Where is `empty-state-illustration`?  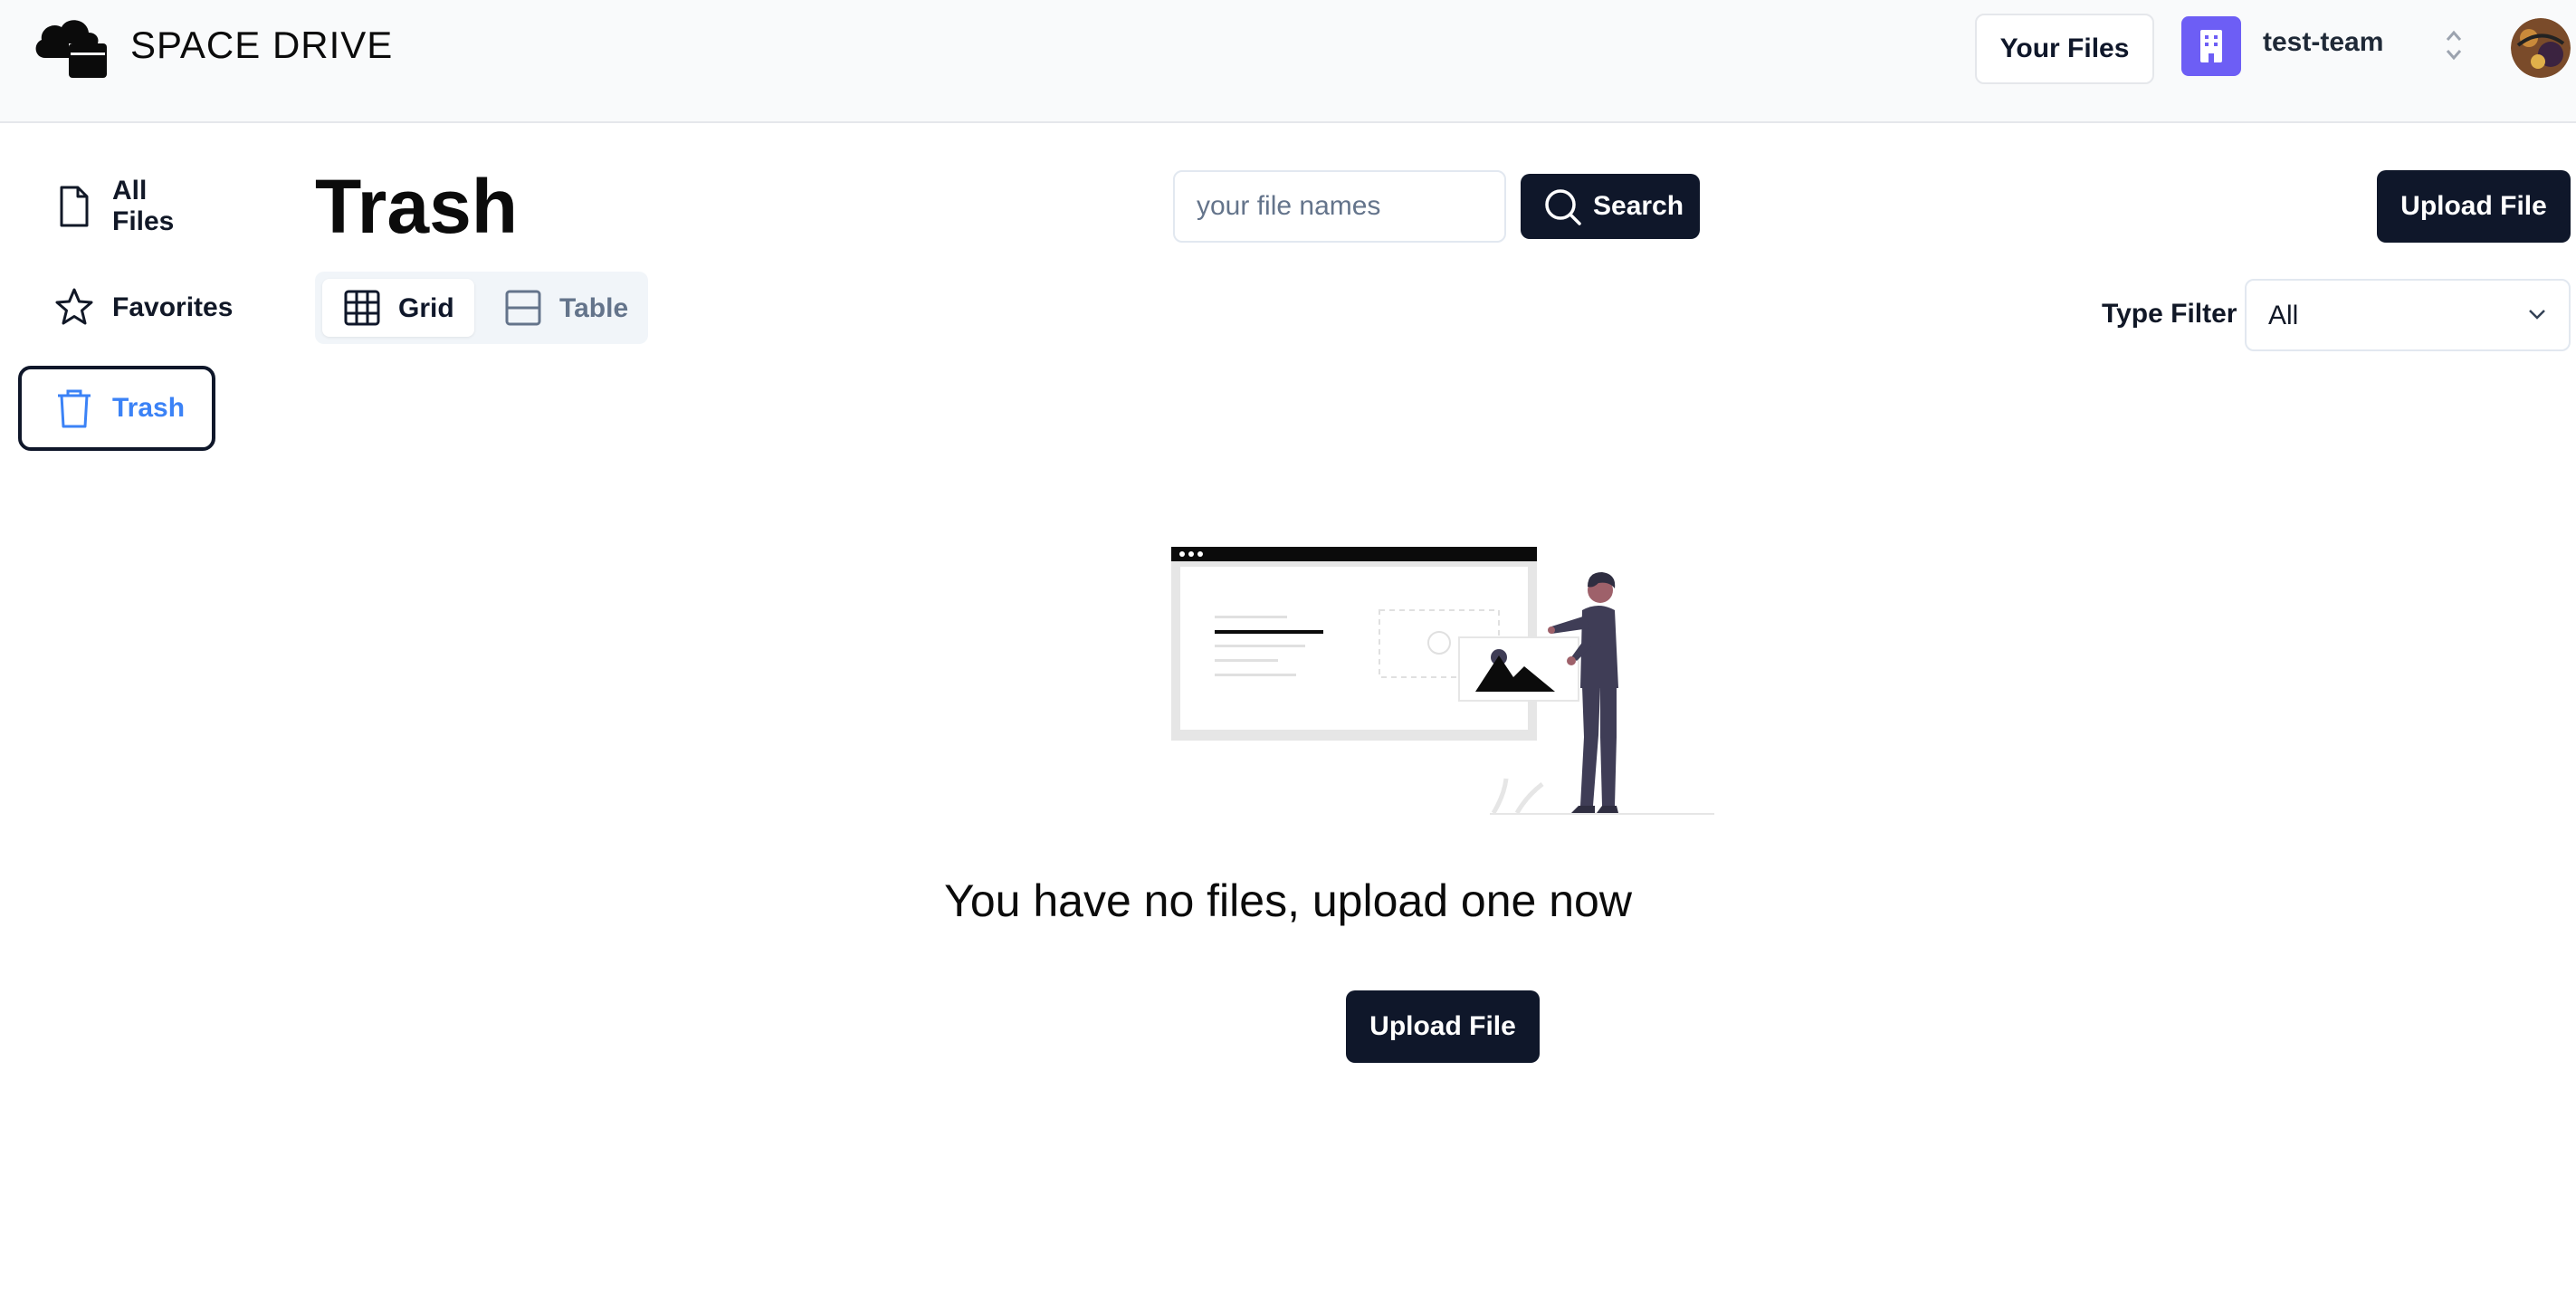
empty-state-illustration is located at coordinates (1443, 681).